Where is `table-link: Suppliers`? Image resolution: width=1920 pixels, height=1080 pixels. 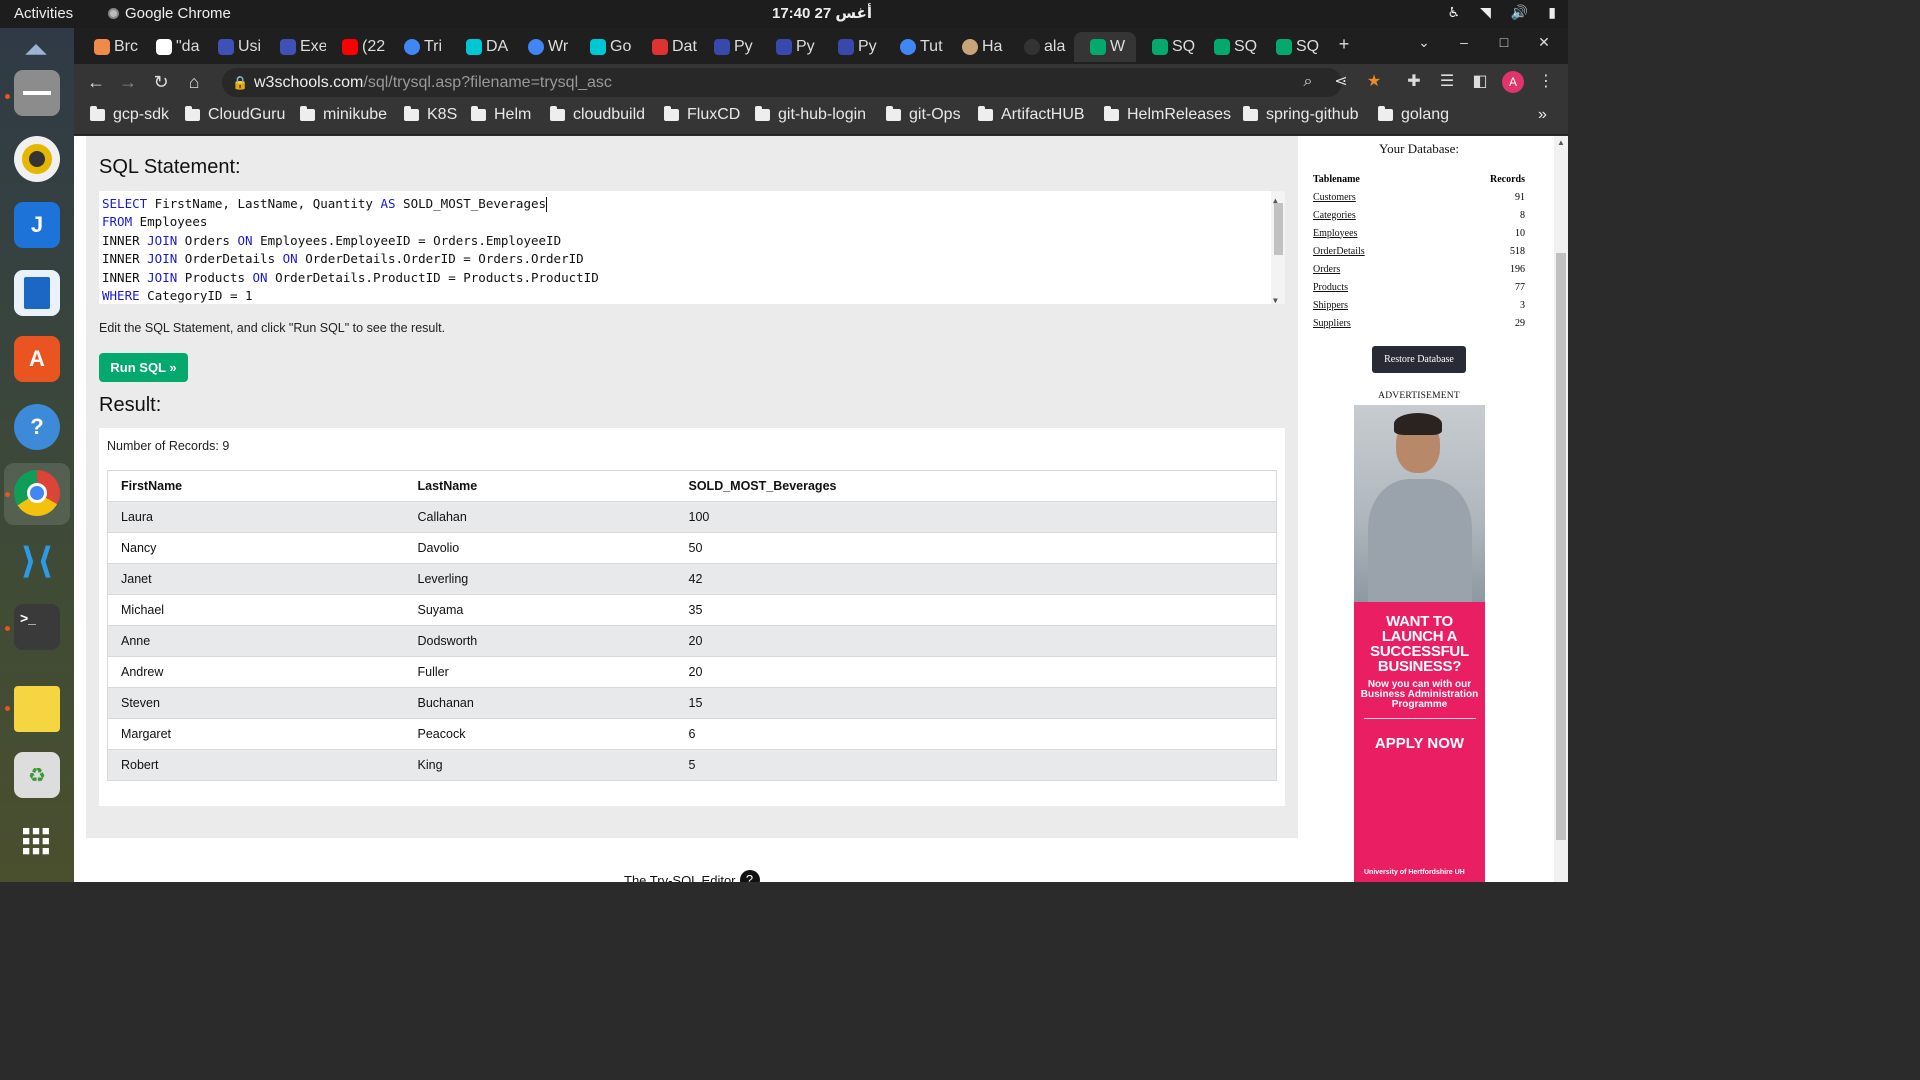 table-link: Suppliers is located at coordinates (1332, 323).